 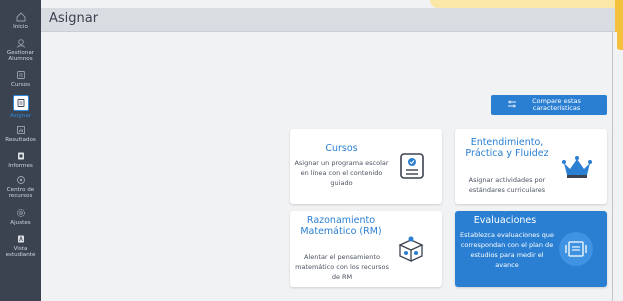 I want to click on sidebar-item-label: Informes, so click(x=20, y=166).